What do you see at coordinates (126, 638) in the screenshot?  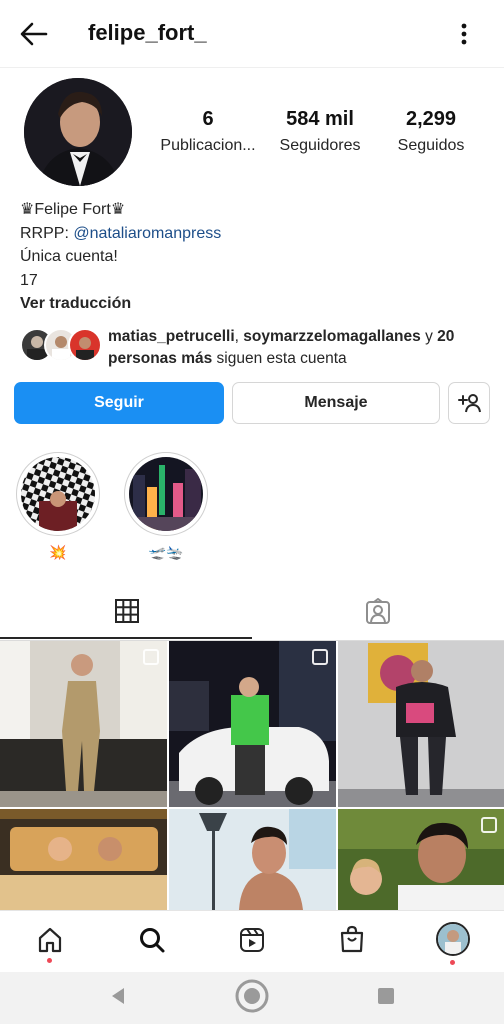 I see `active-tab-indicator` at bounding box center [126, 638].